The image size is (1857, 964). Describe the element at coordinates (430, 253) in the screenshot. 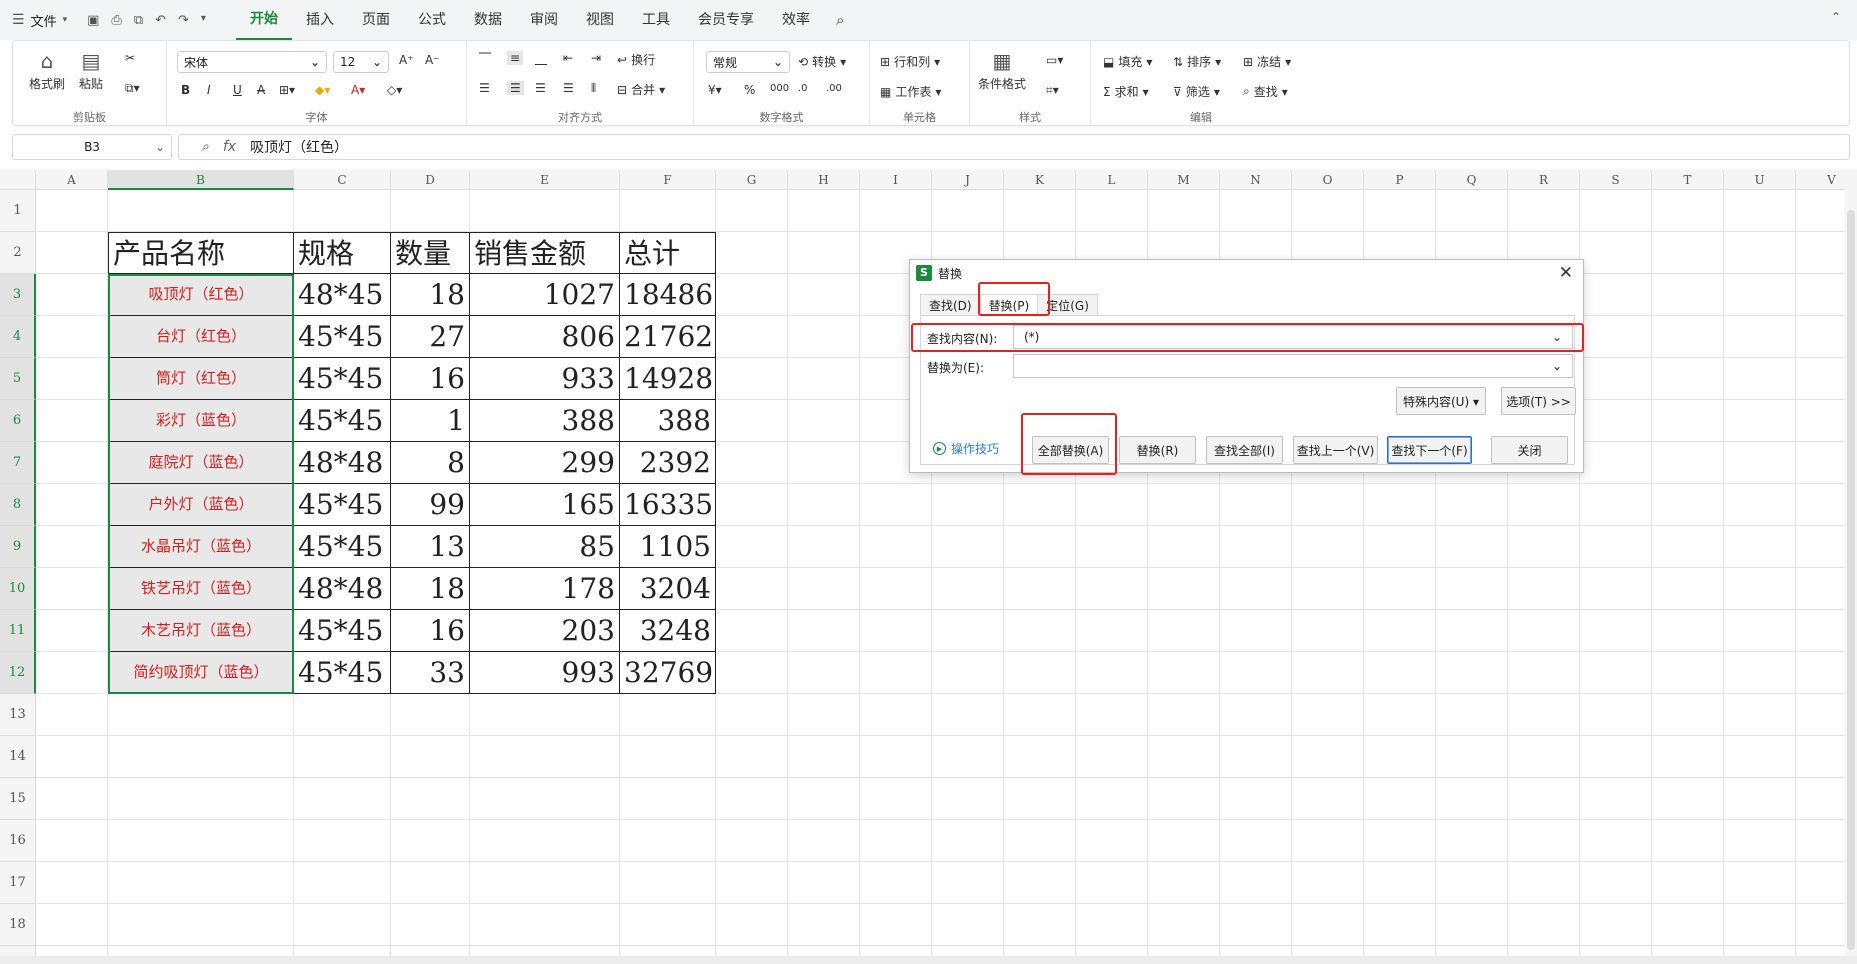

I see `table-header-cell: 数量` at that location.